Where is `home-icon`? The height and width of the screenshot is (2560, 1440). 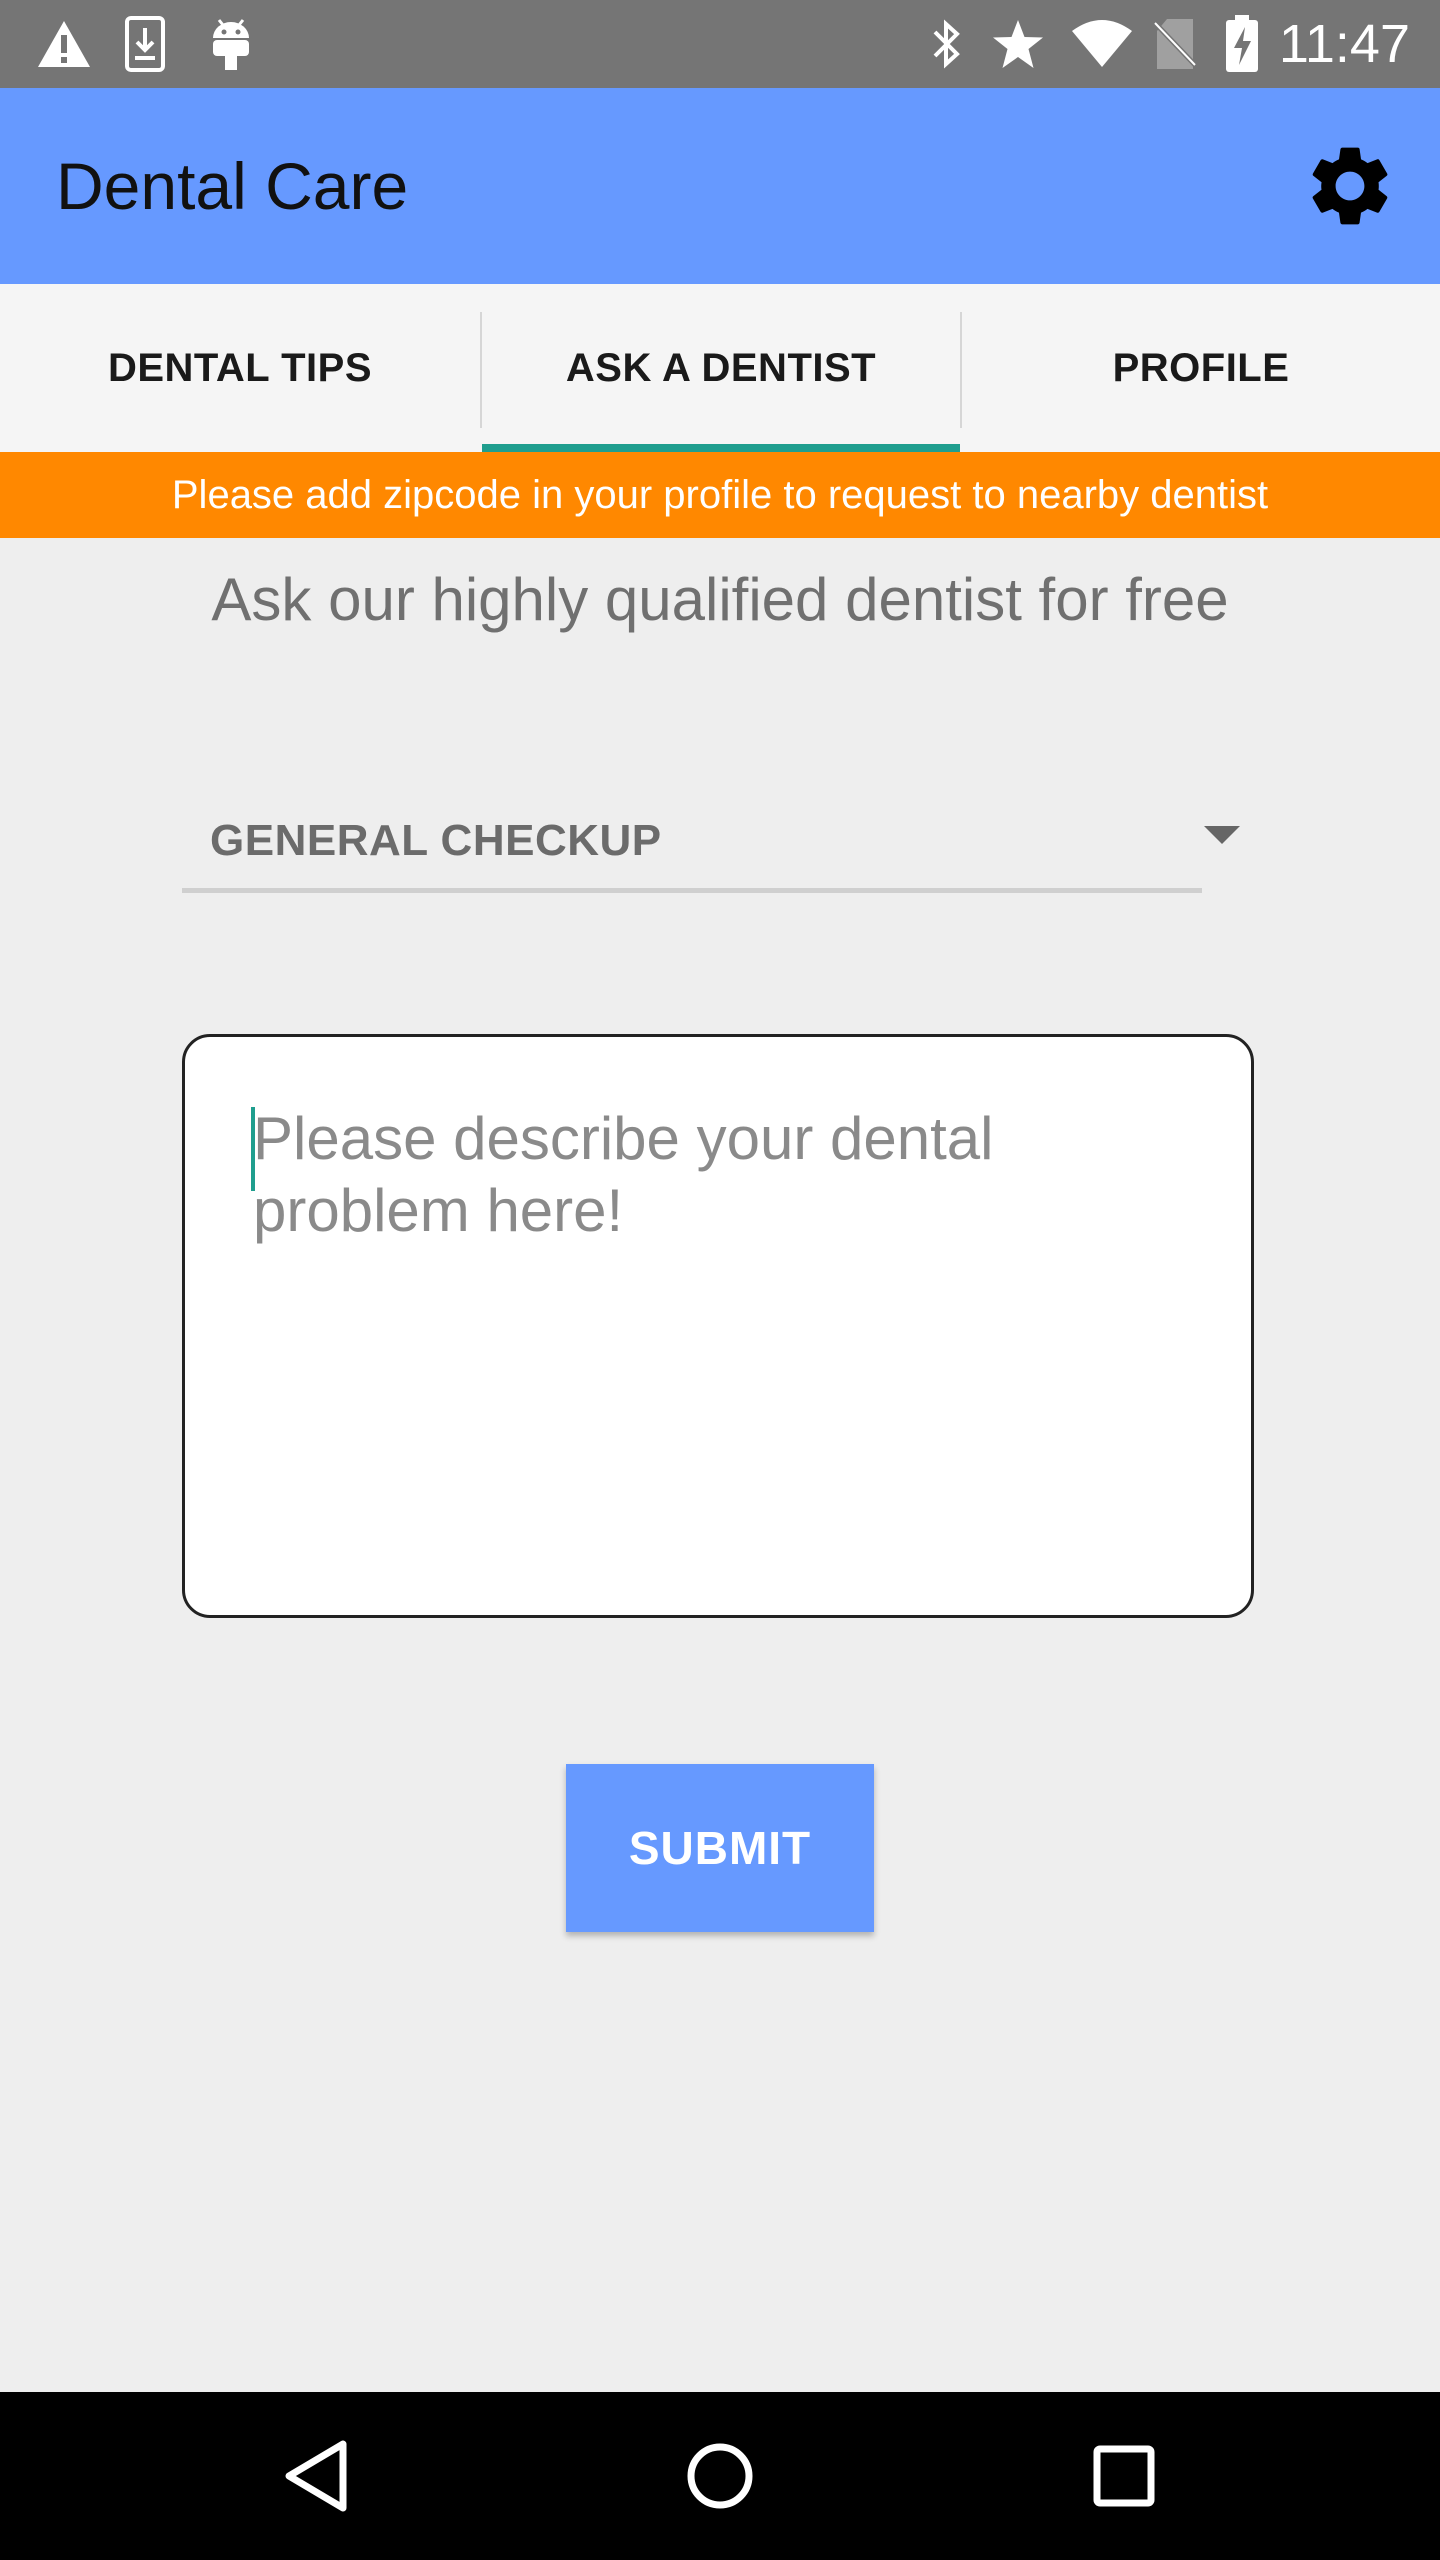 home-icon is located at coordinates (720, 2476).